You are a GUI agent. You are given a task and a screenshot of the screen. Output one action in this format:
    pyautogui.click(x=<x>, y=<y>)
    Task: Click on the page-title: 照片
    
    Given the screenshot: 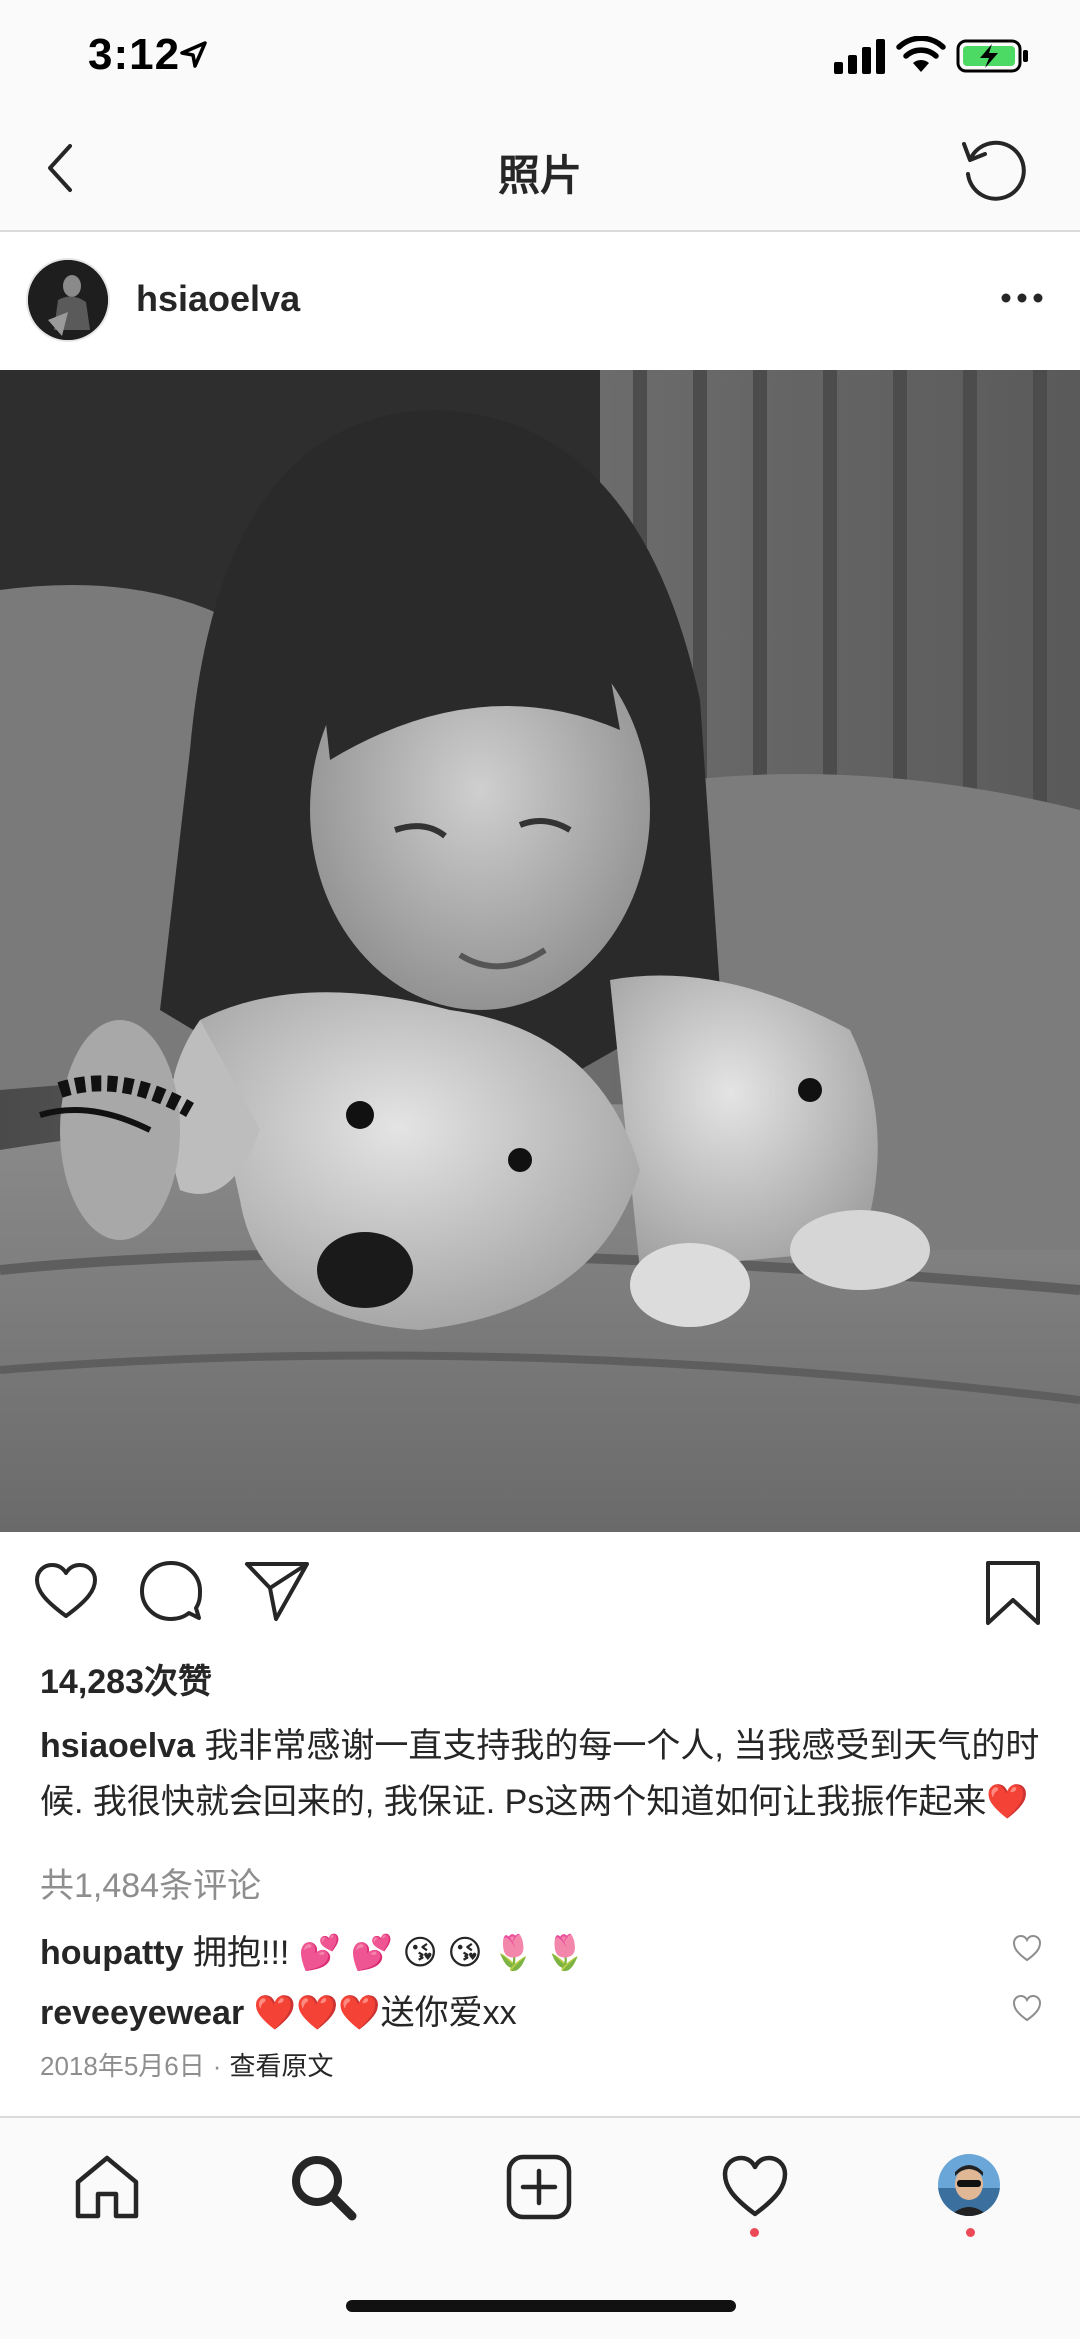 What is the action you would take?
    pyautogui.click(x=539, y=175)
    